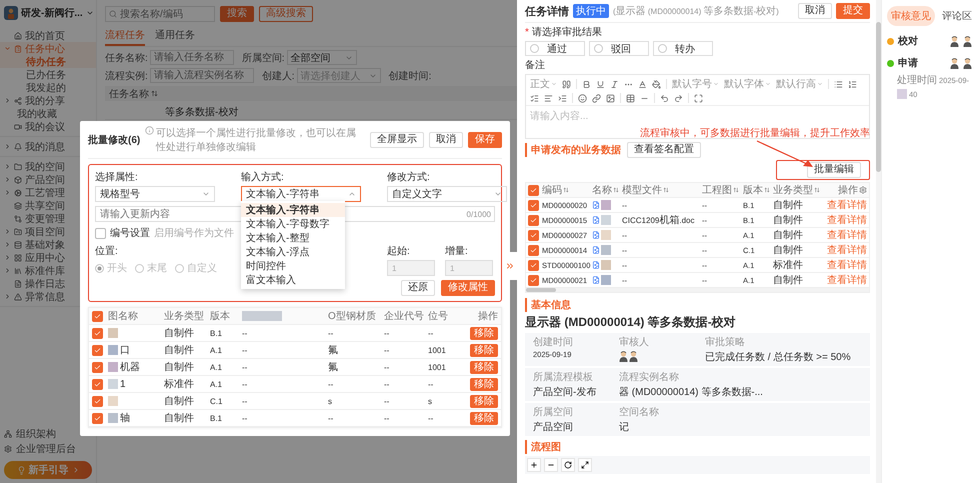 Image resolution: width=977 pixels, height=483 pixels. I want to click on action-button: 修改属性, so click(468, 288).